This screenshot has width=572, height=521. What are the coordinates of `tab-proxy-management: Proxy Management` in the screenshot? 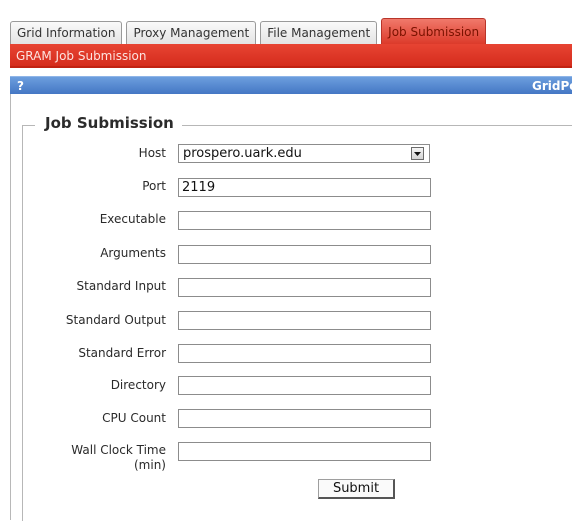 It's located at (191, 32).